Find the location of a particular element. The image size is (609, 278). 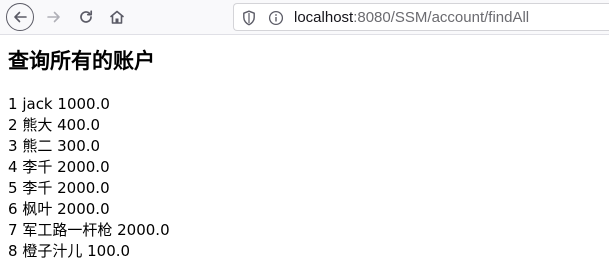

account-id: 3 is located at coordinates (13, 146).